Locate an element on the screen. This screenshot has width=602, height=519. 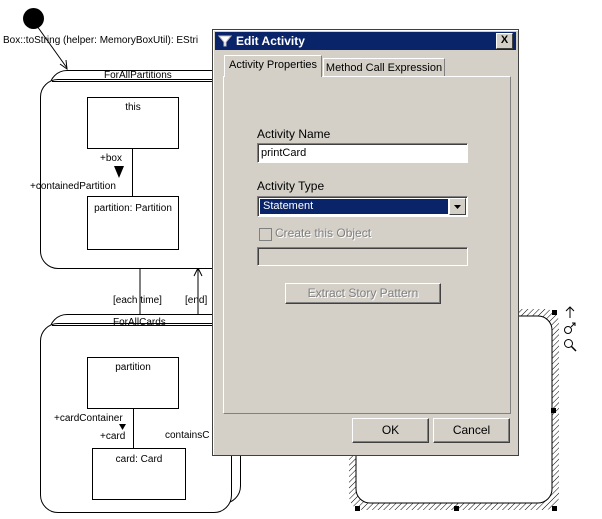
ok-button: OK is located at coordinates (390, 430).